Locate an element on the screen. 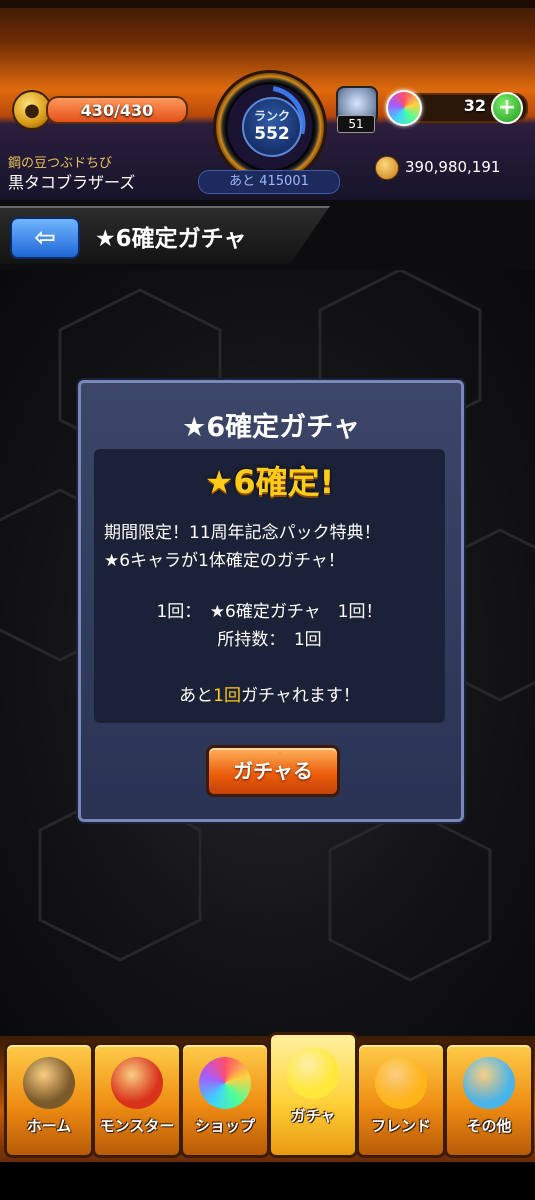 This screenshot has height=1200, width=535. nav-label: フレンド is located at coordinates (400, 1126).